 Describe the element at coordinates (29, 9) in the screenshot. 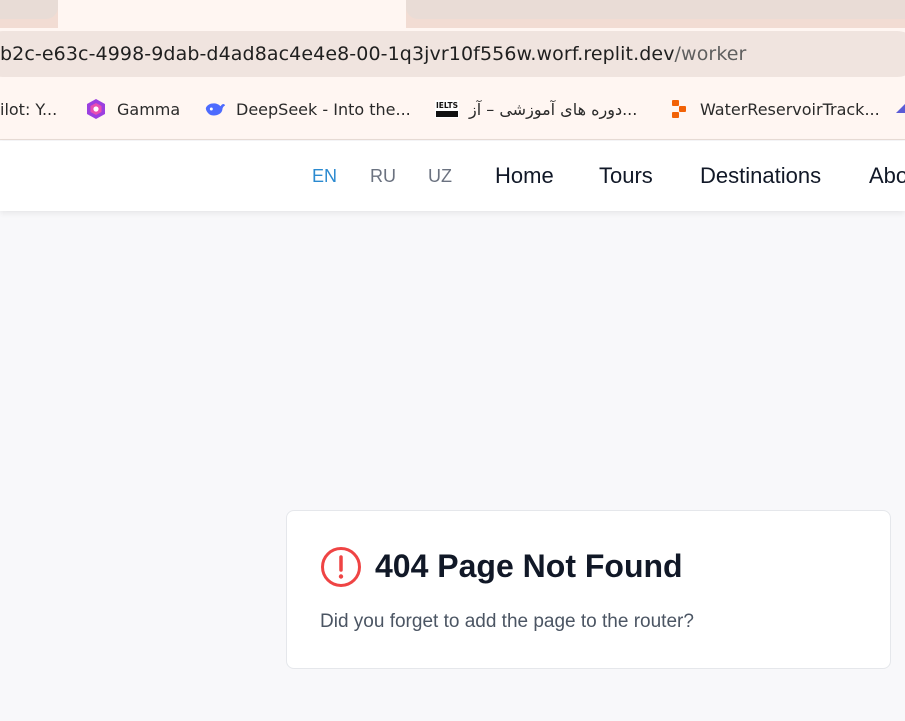

I see `tab-inactive-left` at that location.